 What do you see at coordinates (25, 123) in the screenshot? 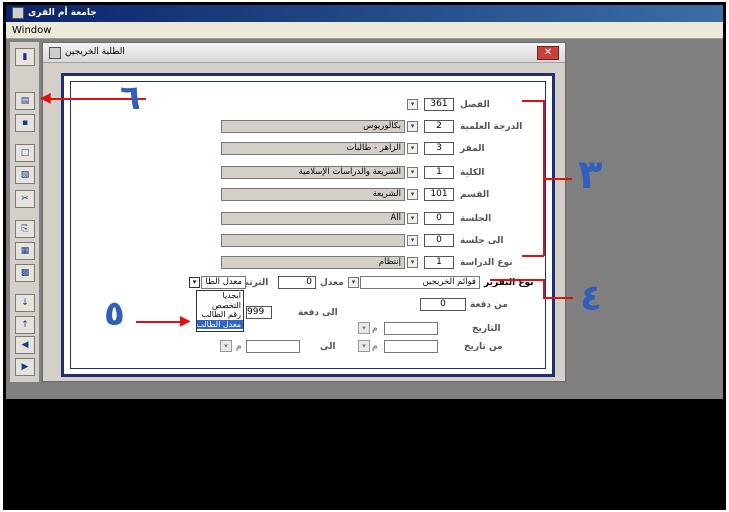
I see `save-icon: ▪` at bounding box center [25, 123].